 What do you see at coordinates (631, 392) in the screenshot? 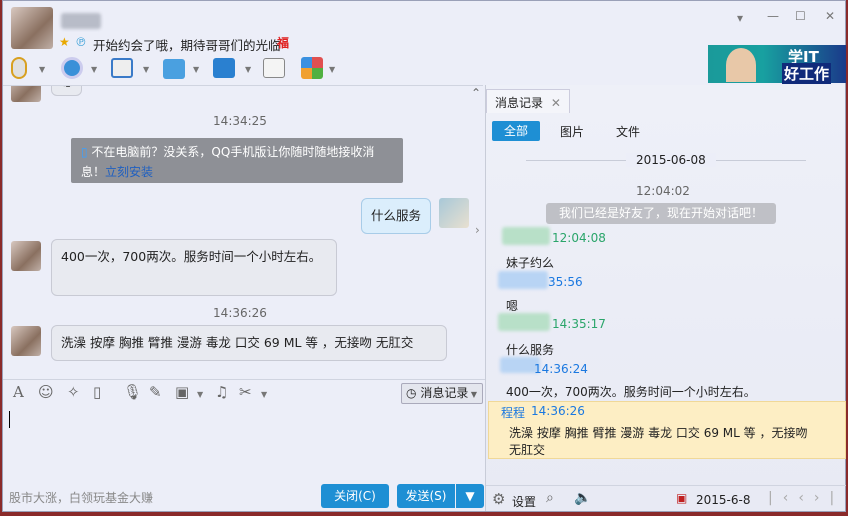
I see `entry-text: 400一次，700两次。服务时间一个小时左右。` at bounding box center [631, 392].